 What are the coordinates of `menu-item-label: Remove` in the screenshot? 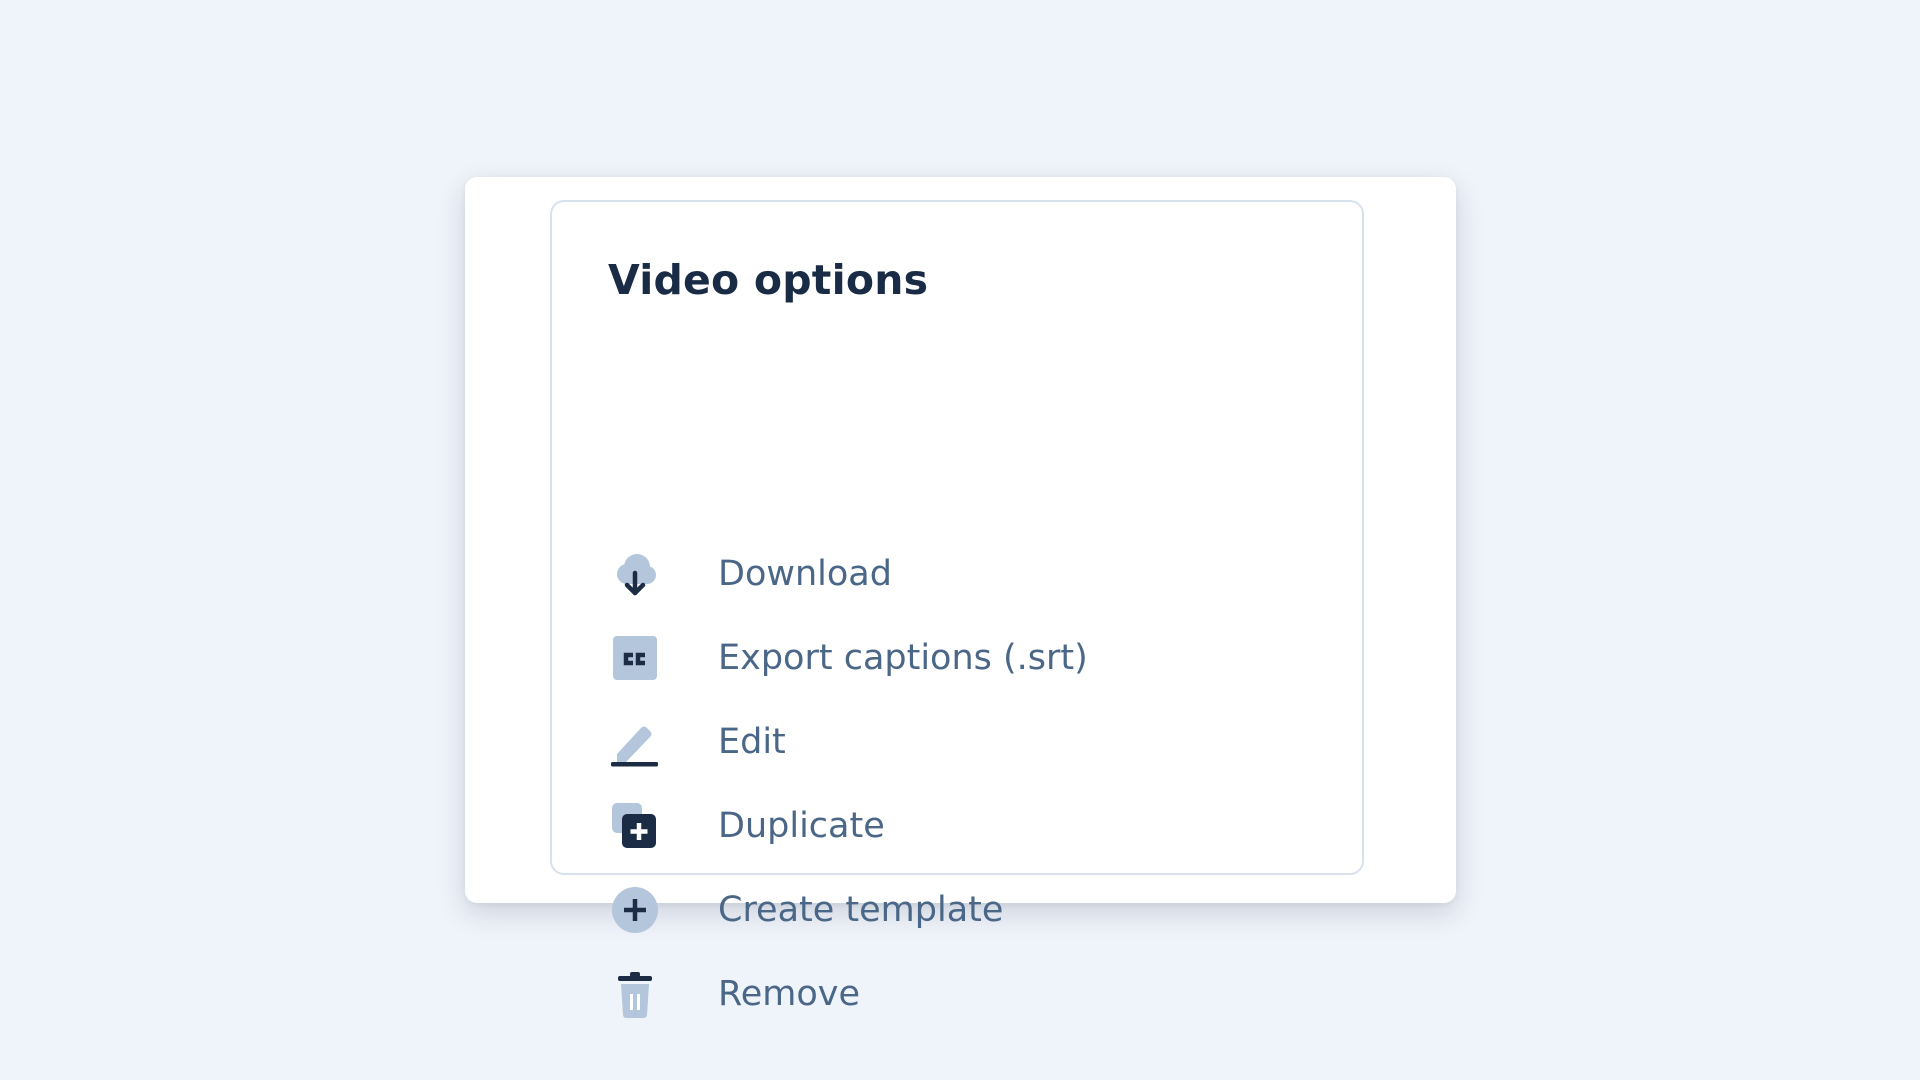 It's located at (789, 994).